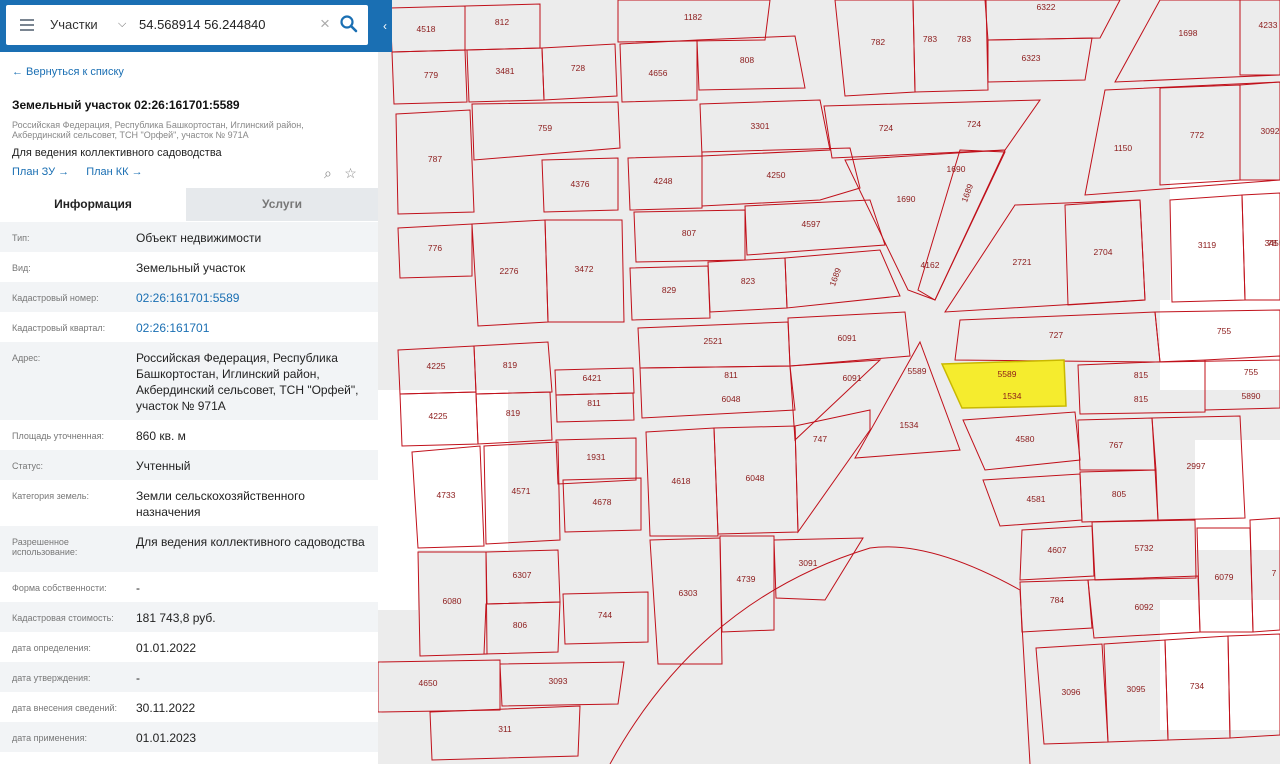 This screenshot has height=764, width=1280. What do you see at coordinates (669, 290) in the screenshot?
I see `parcel-label: 829` at bounding box center [669, 290].